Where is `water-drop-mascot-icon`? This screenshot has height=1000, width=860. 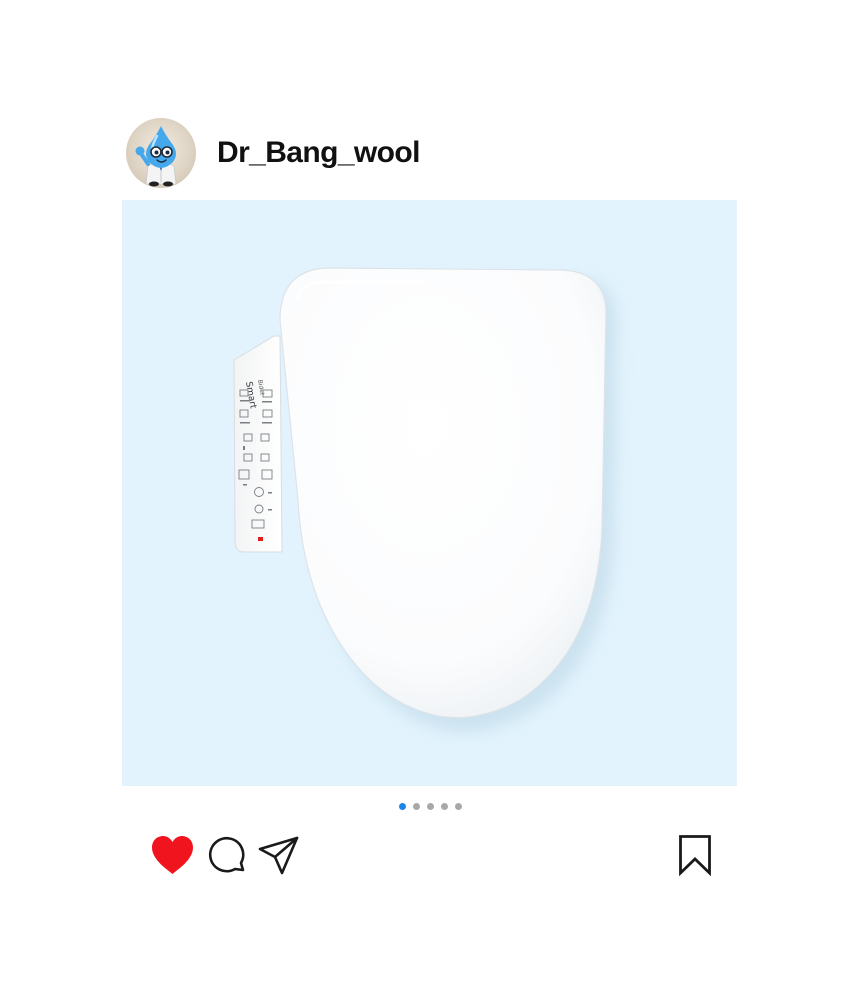
water-drop-mascot-icon is located at coordinates (156, 156).